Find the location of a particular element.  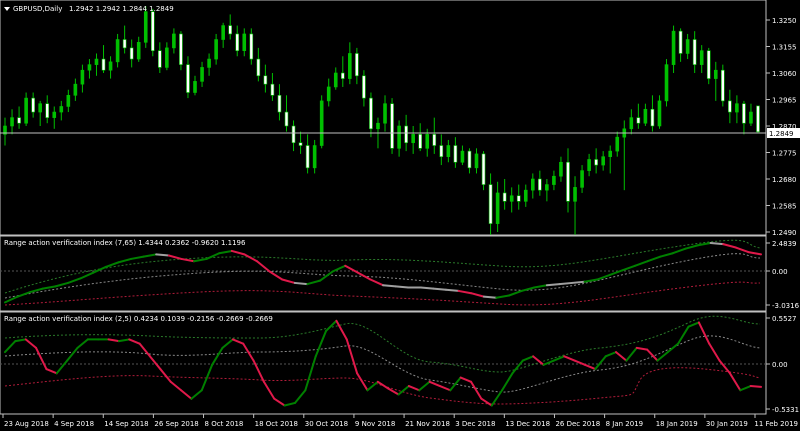

time-tick-label: 3 Dec 2018 is located at coordinates (475, 424).